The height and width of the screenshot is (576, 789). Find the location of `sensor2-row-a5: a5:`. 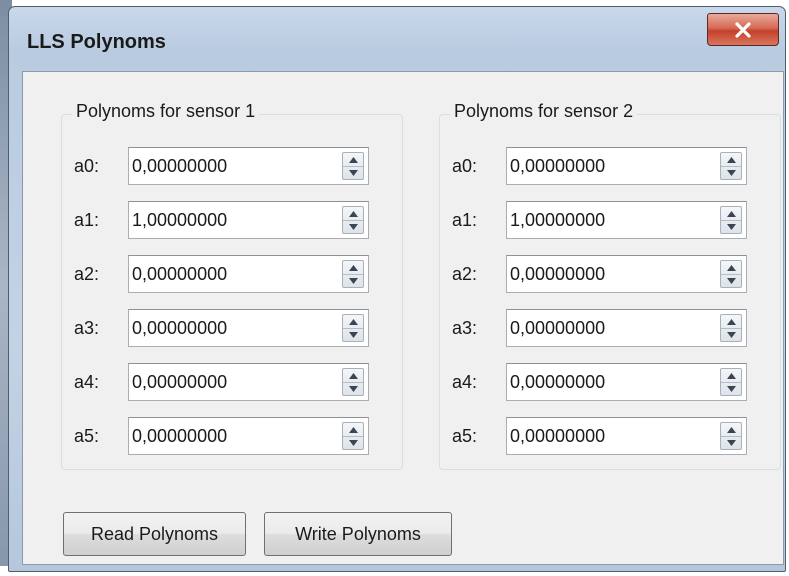

sensor2-row-a5: a5: is located at coordinates (612, 436).